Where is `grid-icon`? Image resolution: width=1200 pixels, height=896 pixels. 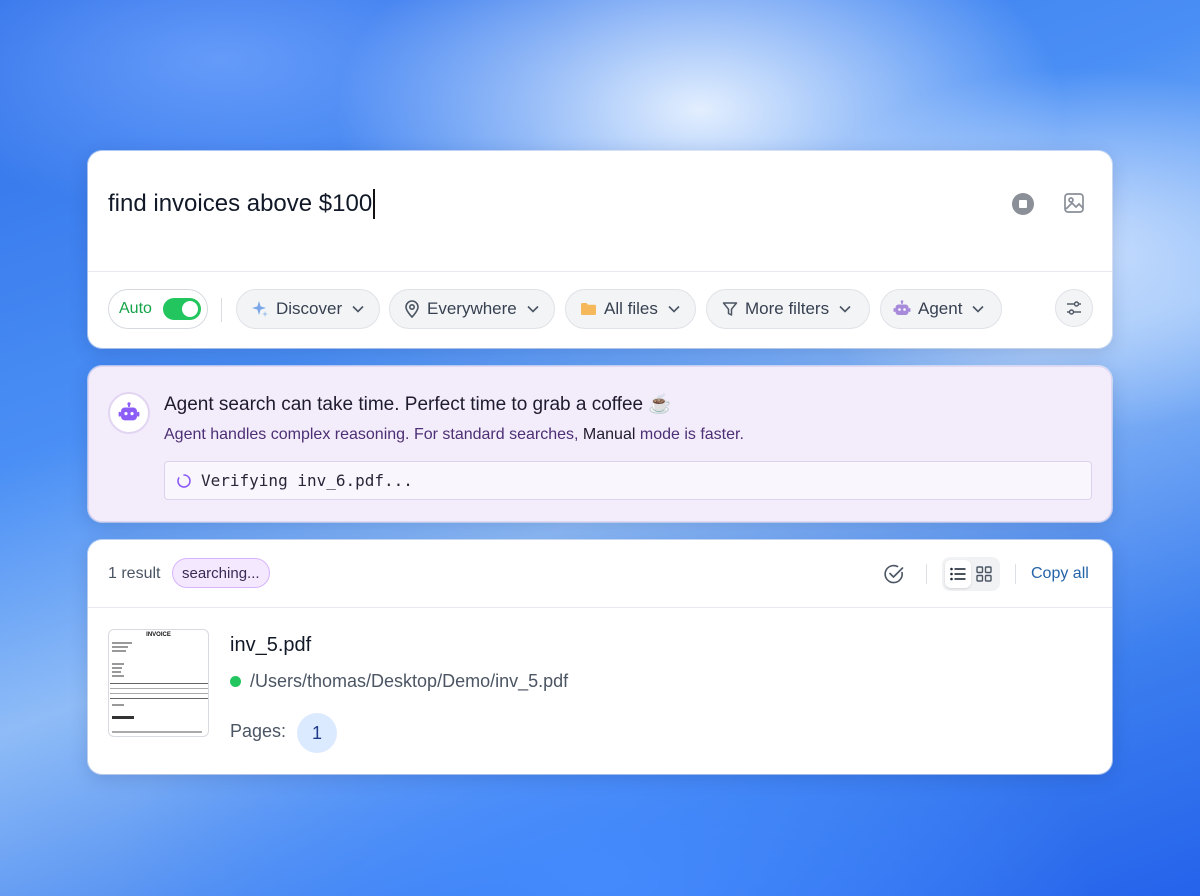 grid-icon is located at coordinates (984, 574).